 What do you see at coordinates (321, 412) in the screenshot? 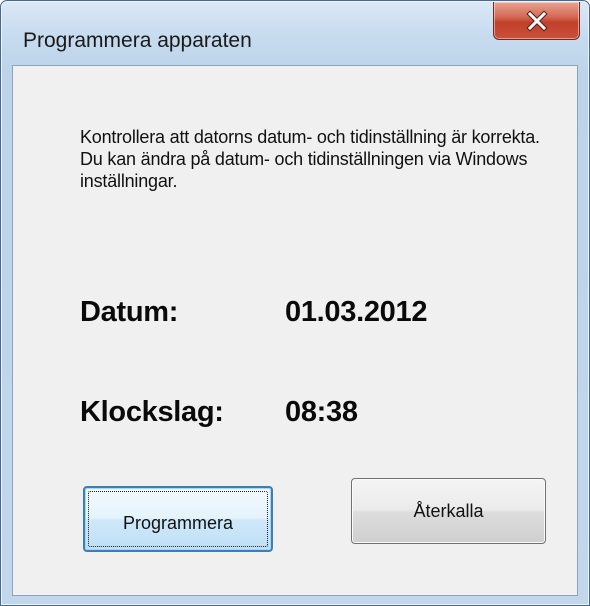
I see `time-value: 08:38` at bounding box center [321, 412].